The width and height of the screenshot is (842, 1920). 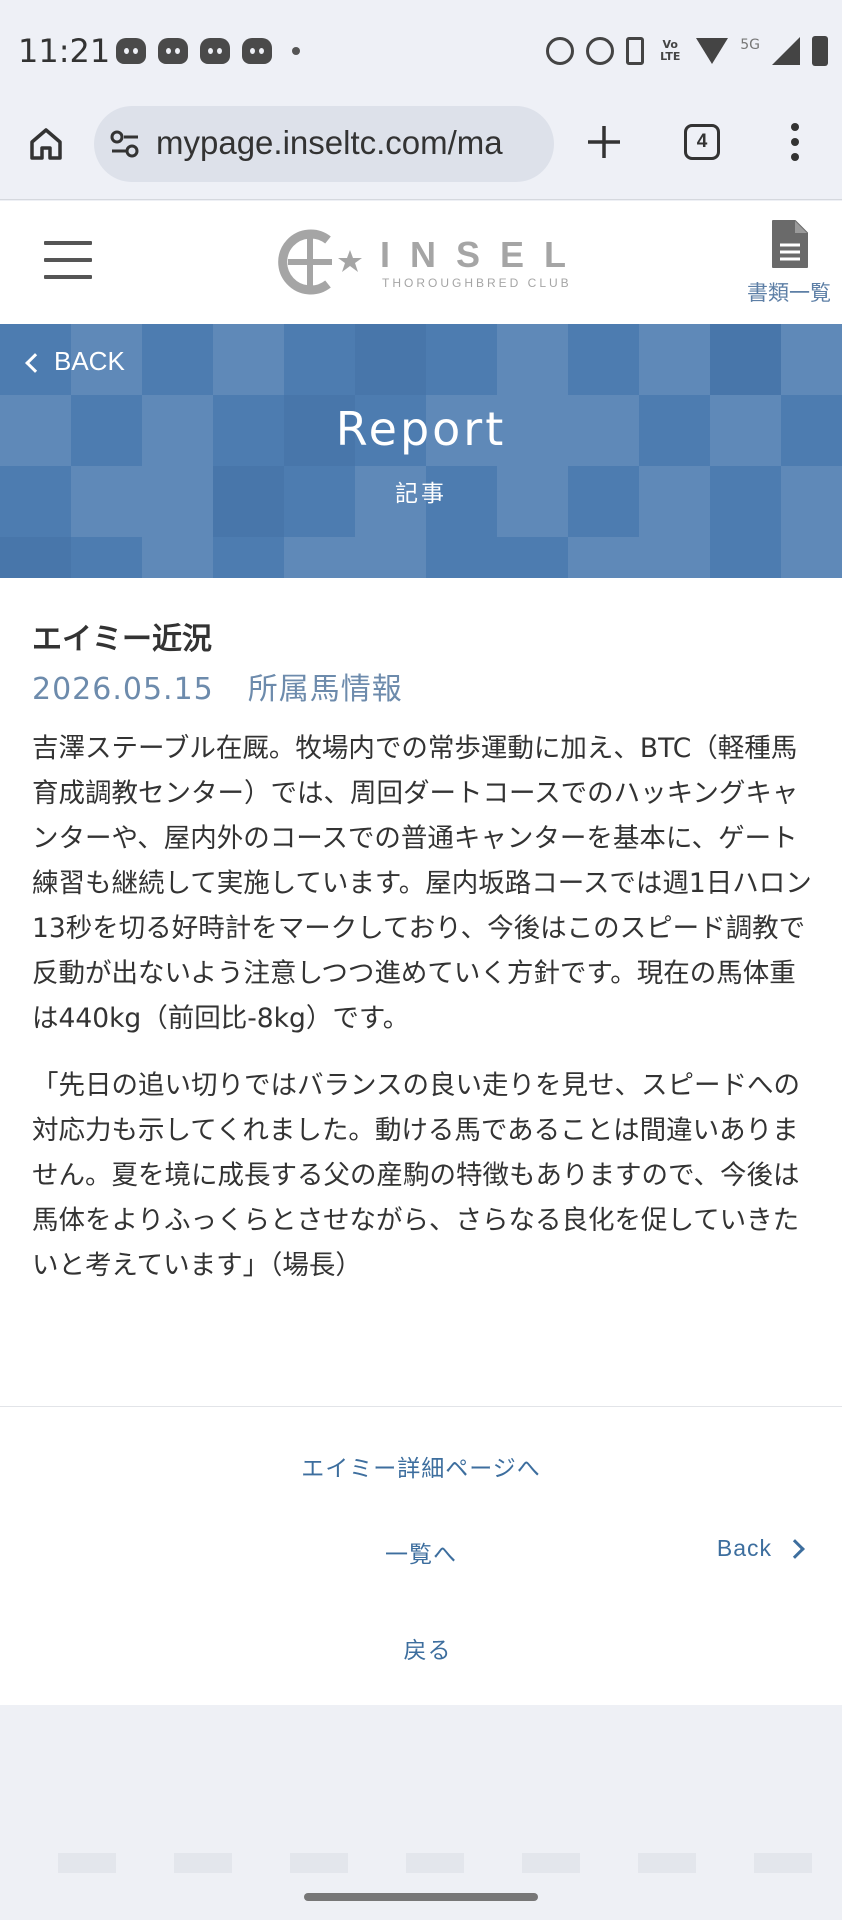 I want to click on browser-toolbar: mypage.inseltc.com/ma 4, so click(x=421, y=150).